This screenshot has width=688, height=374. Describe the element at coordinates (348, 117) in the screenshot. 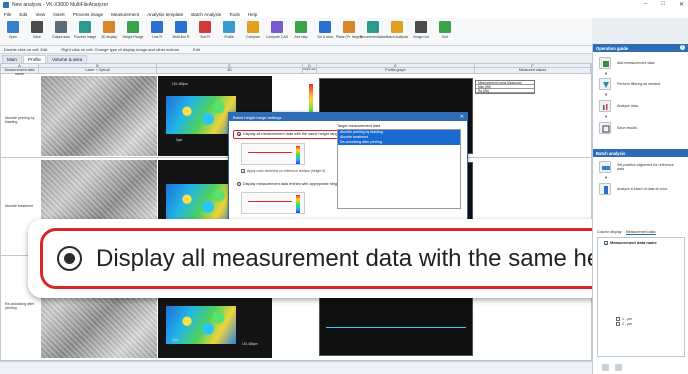

I see `dialog-title-bar: Batch height range settings` at that location.